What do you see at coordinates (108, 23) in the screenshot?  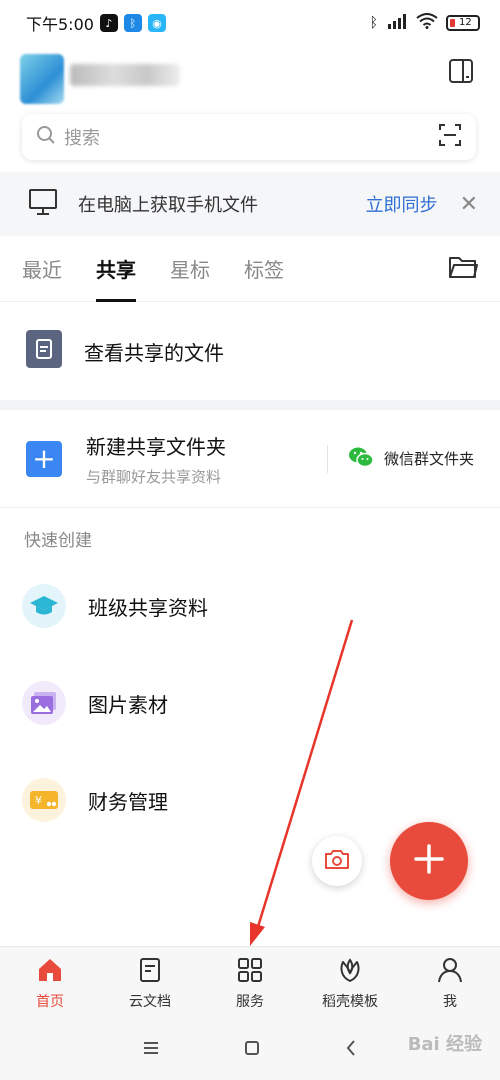 I see `tiktok-icon: ♪` at bounding box center [108, 23].